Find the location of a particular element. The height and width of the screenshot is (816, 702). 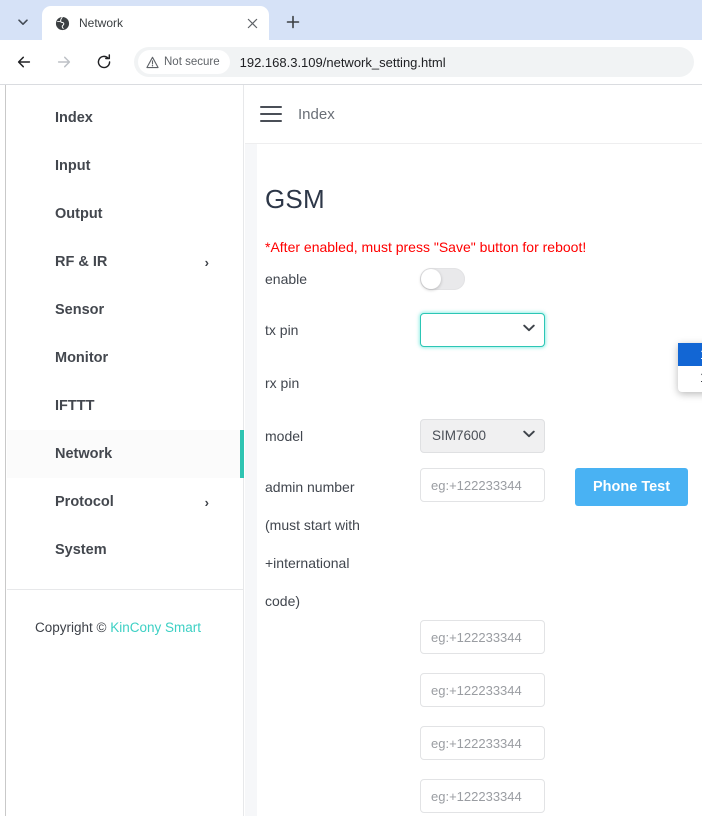

sidebar-item-system: System is located at coordinates (125, 550).